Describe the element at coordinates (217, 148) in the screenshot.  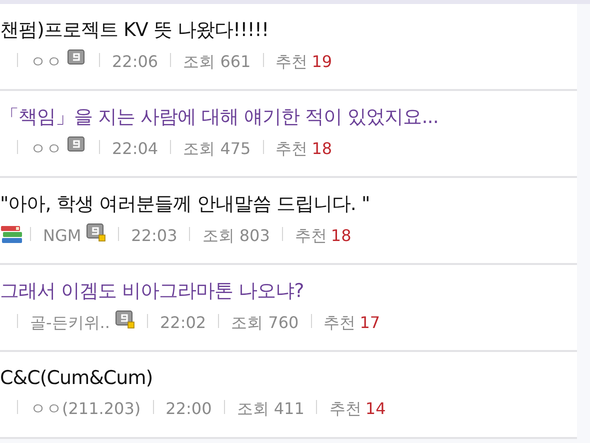
I see `view-count: 조회 475` at that location.